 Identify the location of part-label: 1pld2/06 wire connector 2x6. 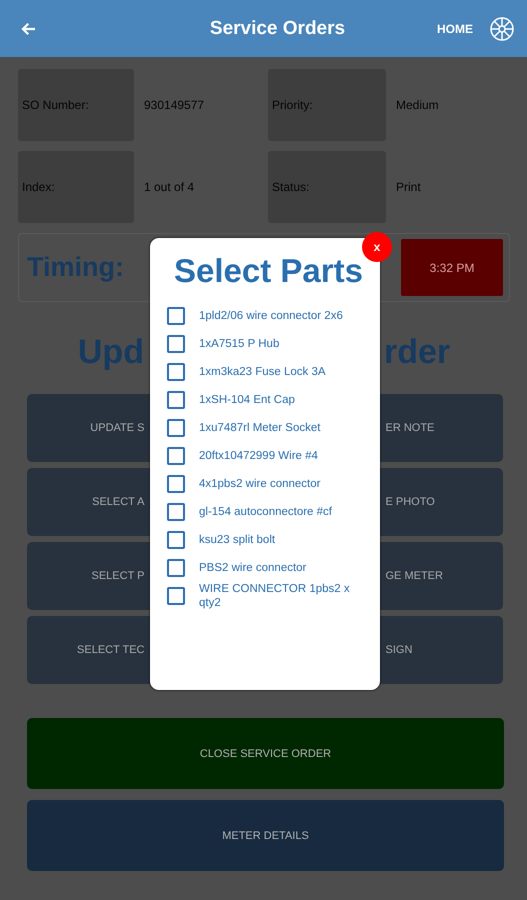
(271, 316).